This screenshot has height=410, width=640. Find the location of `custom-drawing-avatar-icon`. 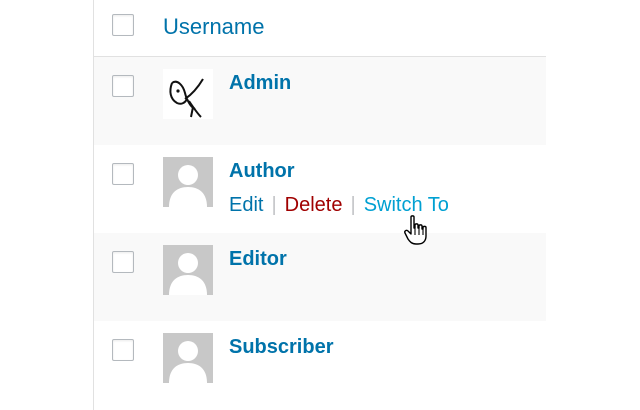

custom-drawing-avatar-icon is located at coordinates (186, 98).